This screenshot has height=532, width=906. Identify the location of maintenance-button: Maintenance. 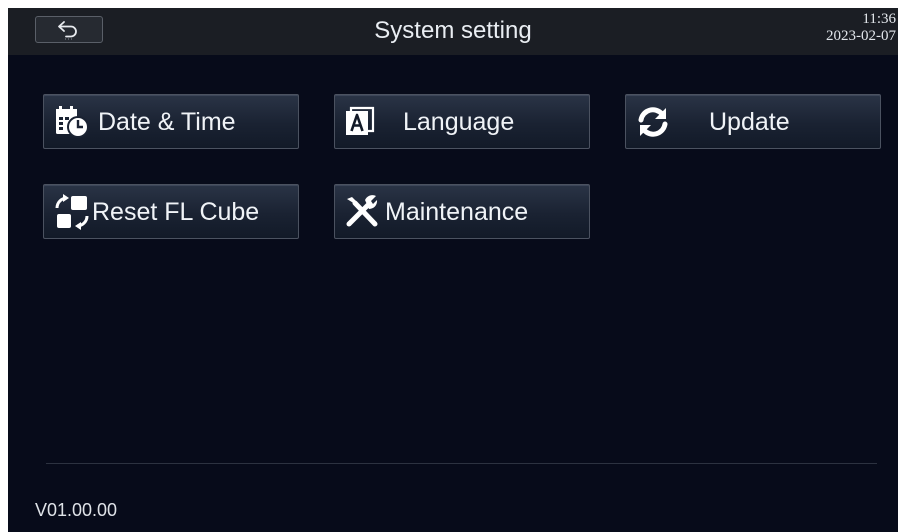
(462, 211).